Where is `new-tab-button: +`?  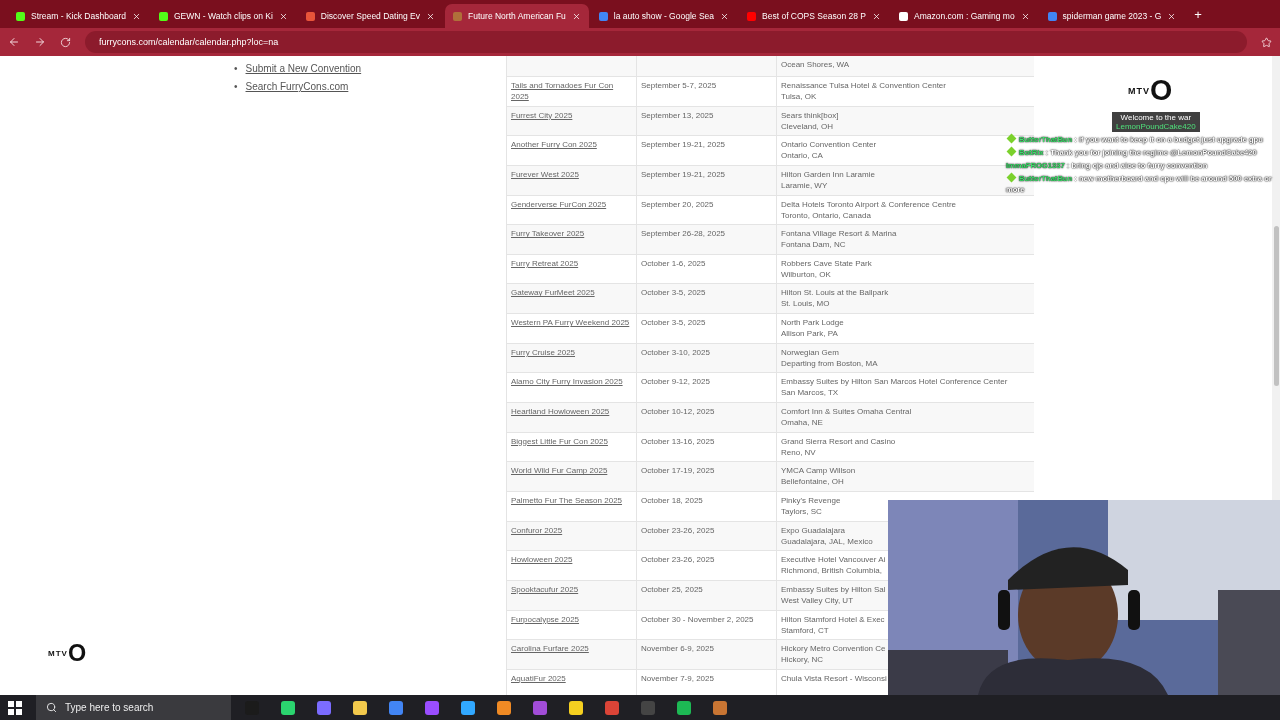 new-tab-button: + is located at coordinates (1198, 14).